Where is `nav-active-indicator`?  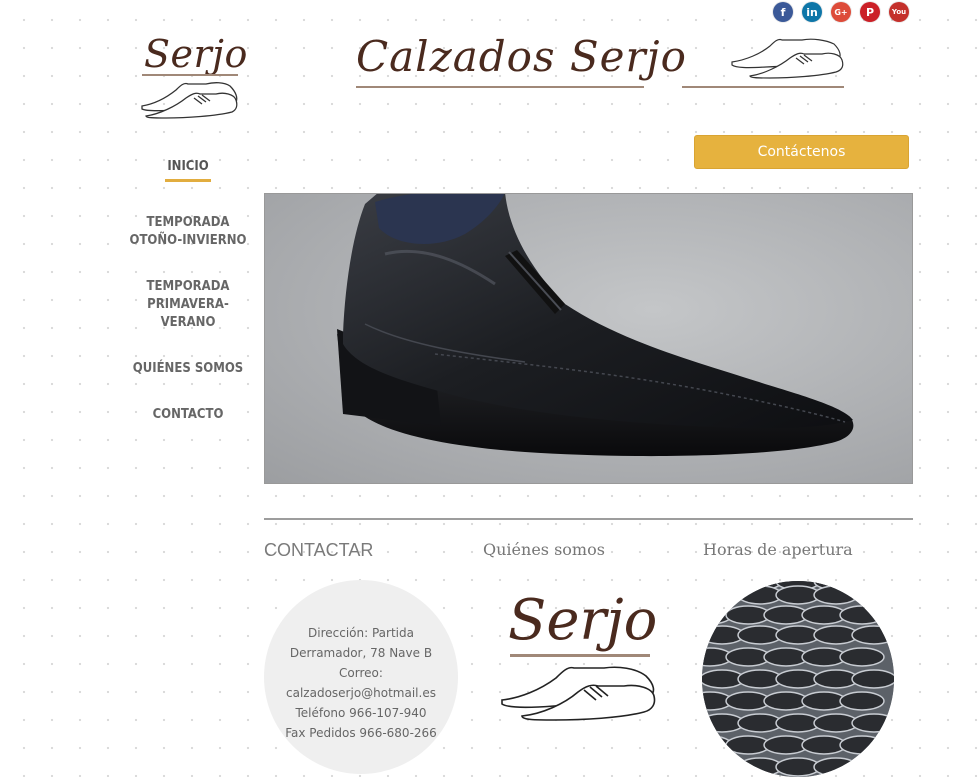 nav-active-indicator is located at coordinates (188, 180).